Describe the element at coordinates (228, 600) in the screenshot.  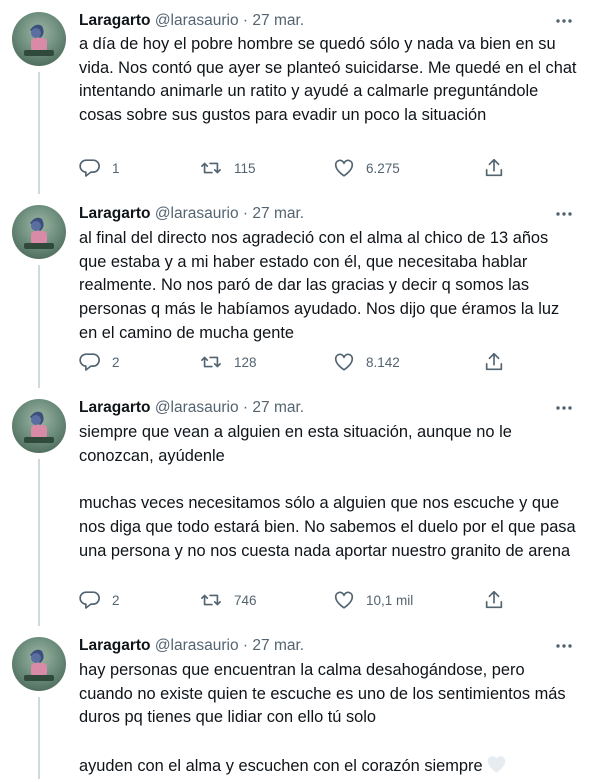
I see `retweet-button: 746` at that location.